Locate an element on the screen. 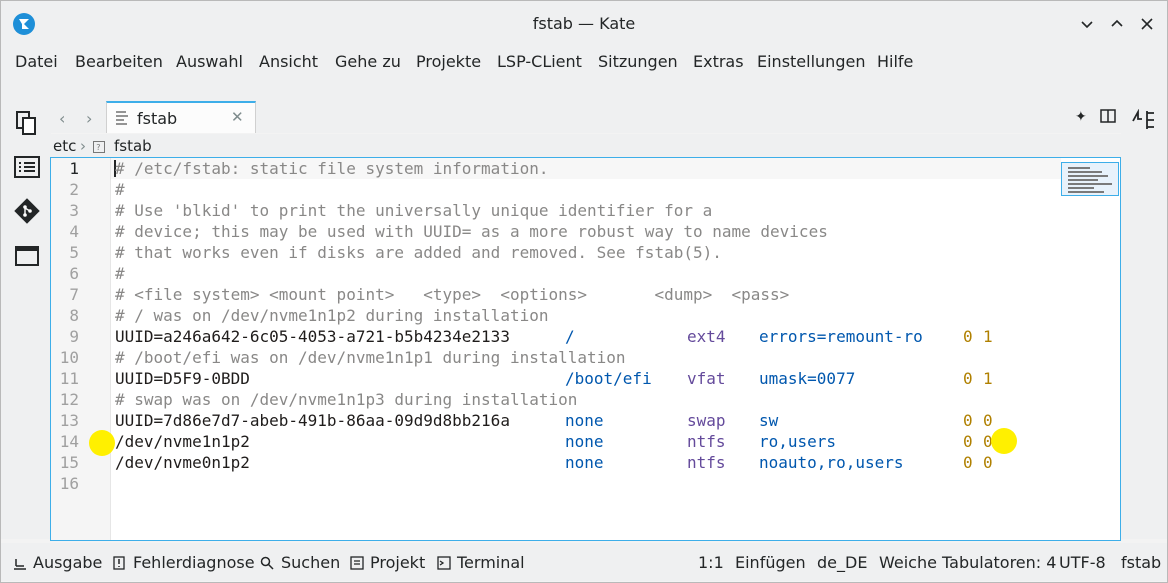  diagnostics-tab: Fehlerdiagnose is located at coordinates (194, 562).